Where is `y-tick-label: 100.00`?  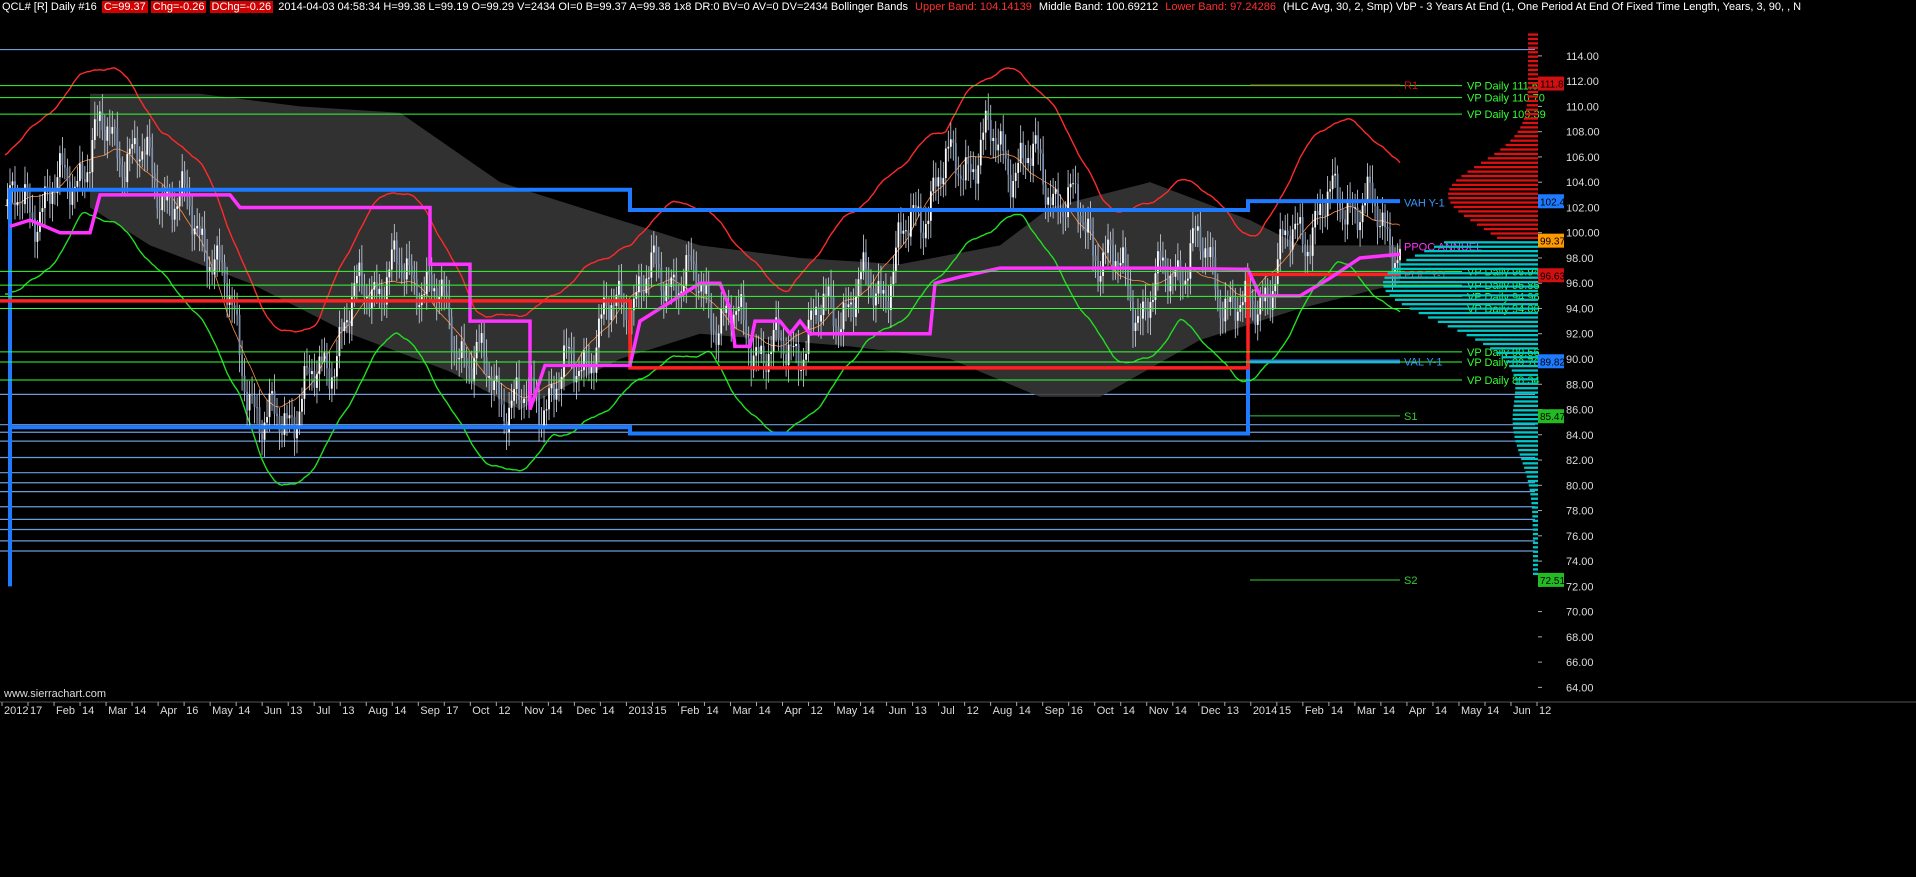 y-tick-label: 100.00 is located at coordinates (1583, 234).